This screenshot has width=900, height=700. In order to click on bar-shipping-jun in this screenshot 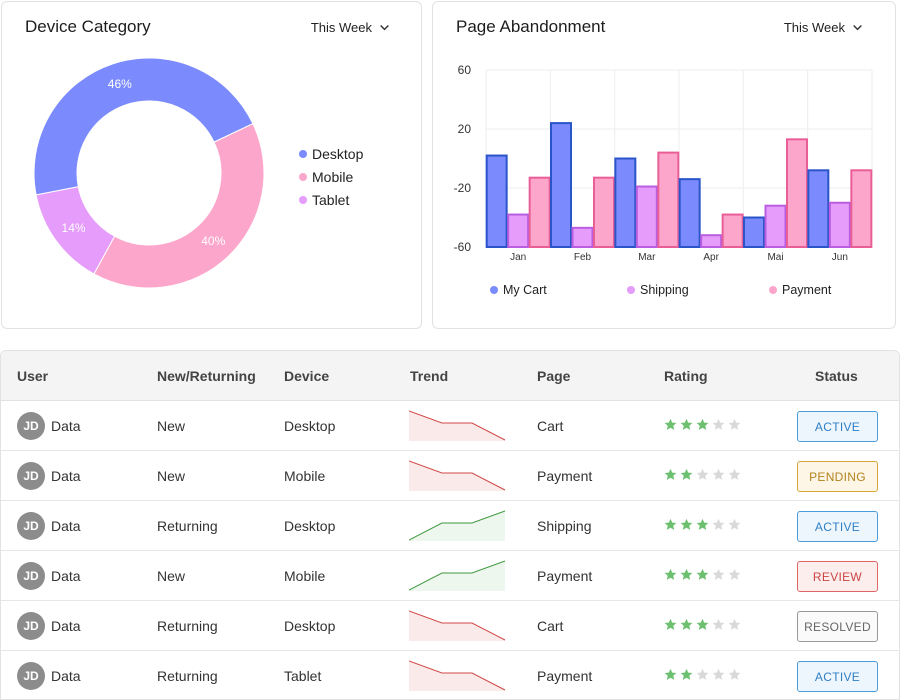, I will do `click(839, 224)`.